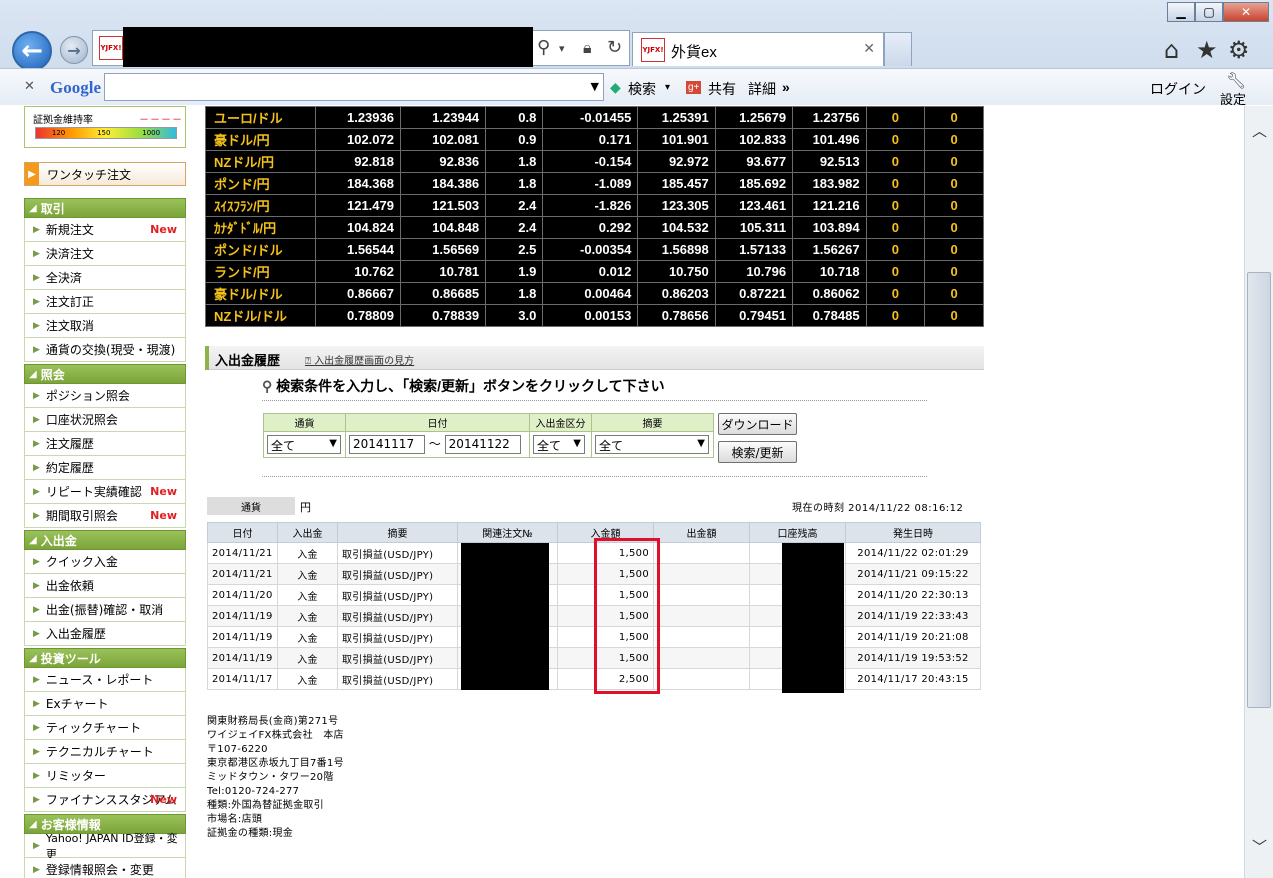  What do you see at coordinates (1239, 50) in the screenshot?
I see `gear-icon: ⚙` at bounding box center [1239, 50].